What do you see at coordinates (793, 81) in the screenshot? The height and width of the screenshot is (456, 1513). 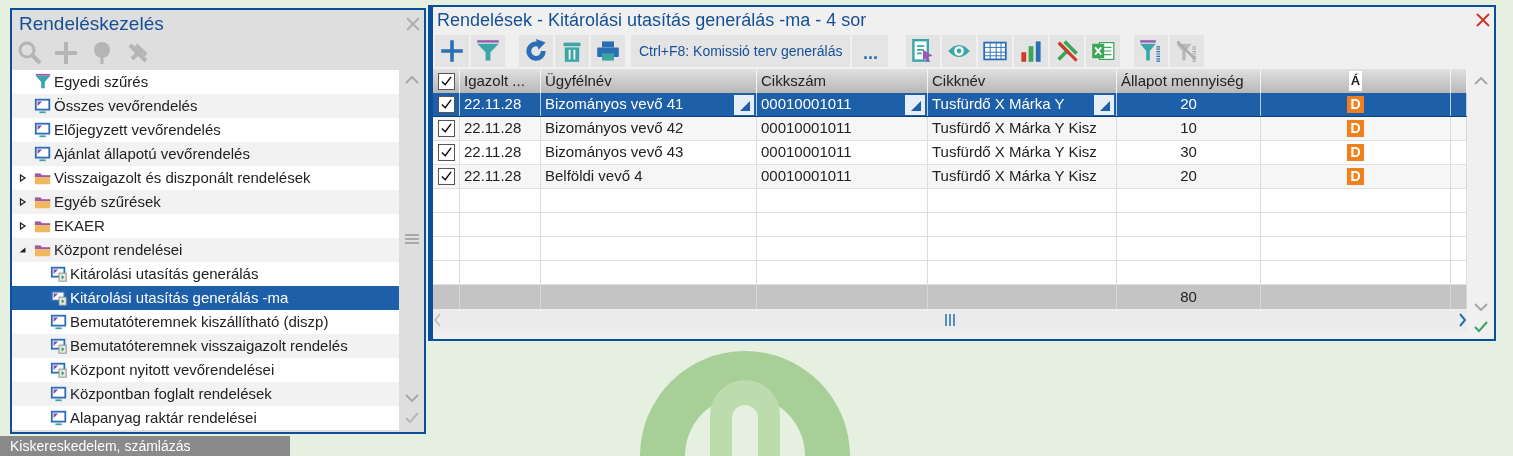 I see `column-header: Cikkszám` at bounding box center [793, 81].